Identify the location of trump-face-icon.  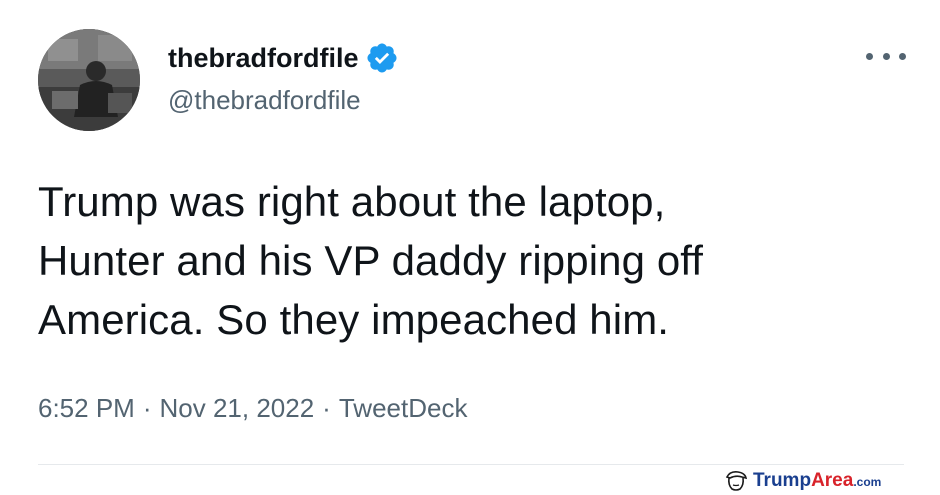
(736, 481).